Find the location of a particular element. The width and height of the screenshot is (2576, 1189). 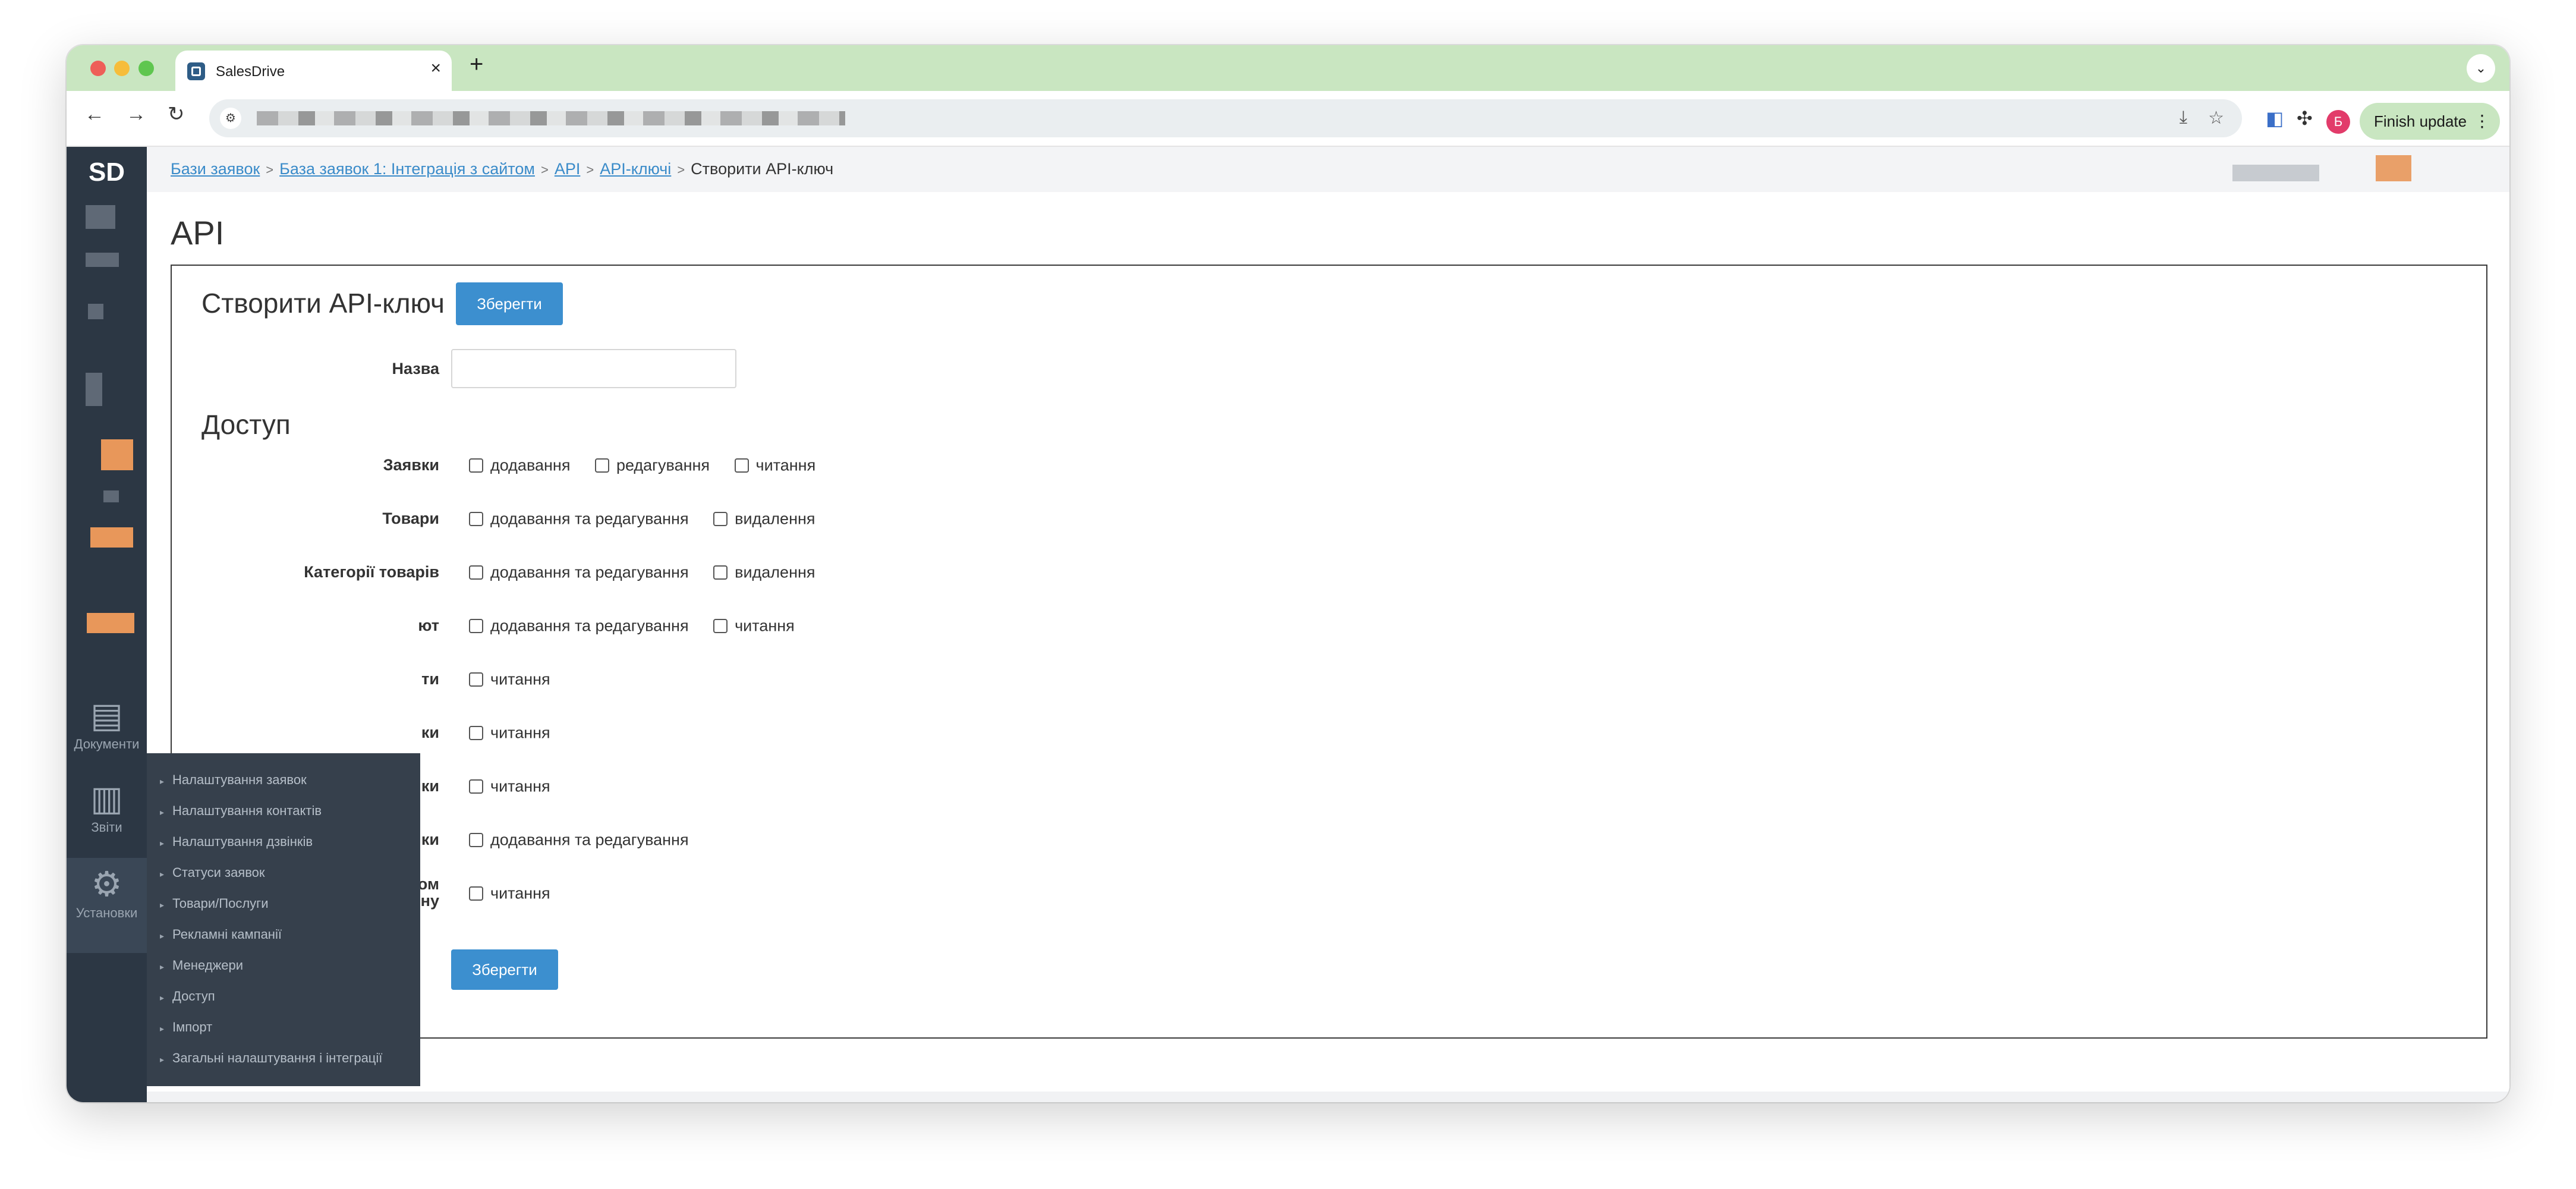

flyout-item-call-settings: ▸ Налаштування дзвінків is located at coordinates (237, 842).